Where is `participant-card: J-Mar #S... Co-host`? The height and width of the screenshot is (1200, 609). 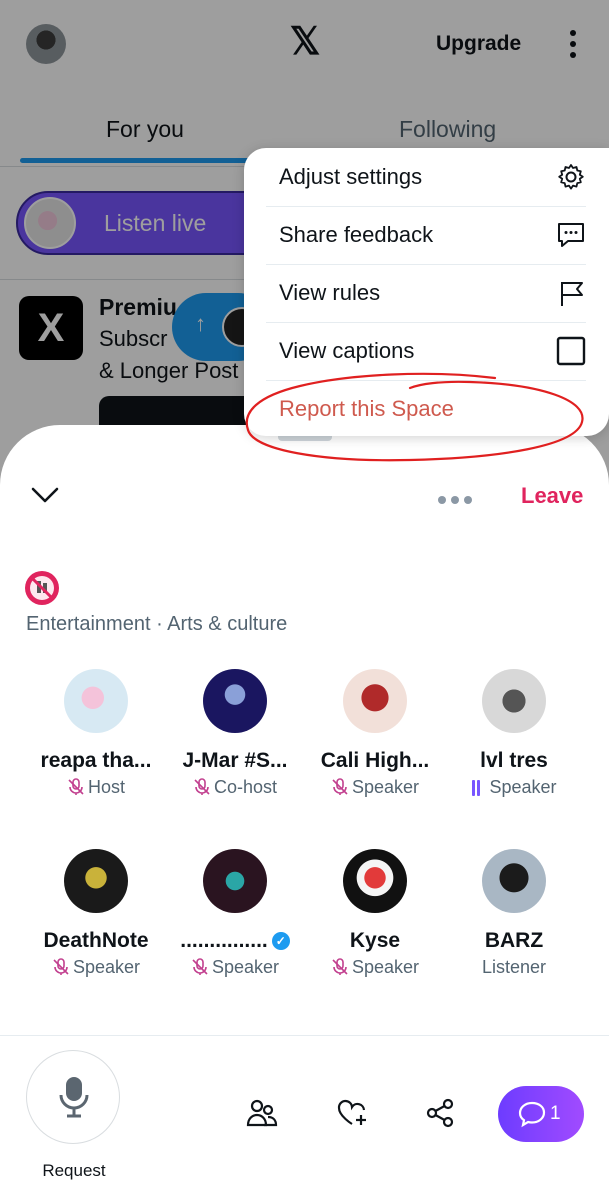
participant-card: J-Mar #S... Co-host is located at coordinates (235, 744).